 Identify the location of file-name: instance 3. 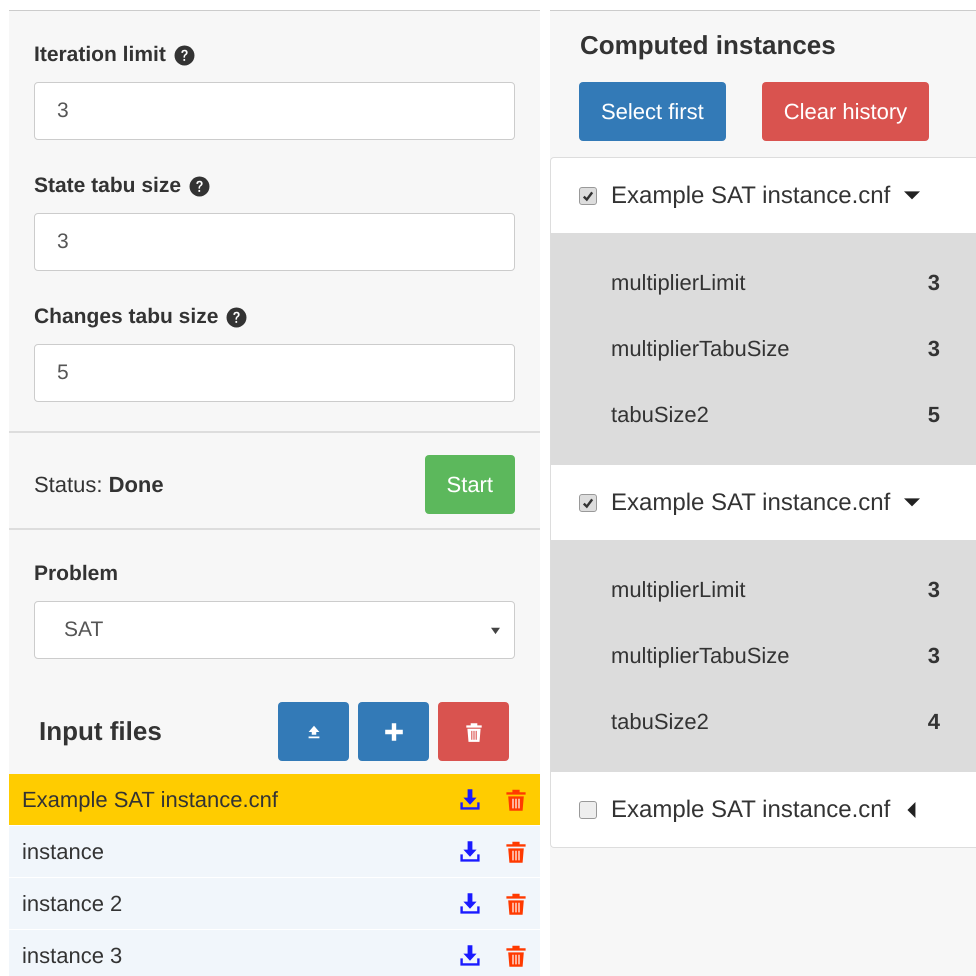
(73, 955).